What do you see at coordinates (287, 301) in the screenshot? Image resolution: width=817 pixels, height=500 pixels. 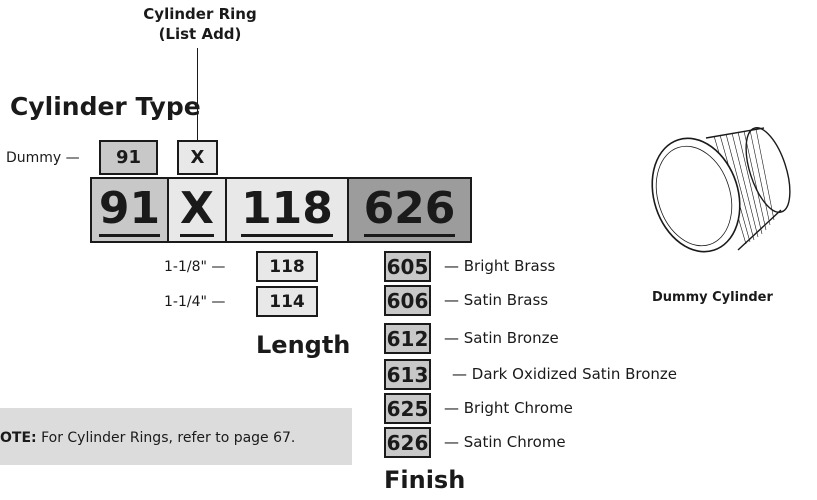 I see `length-option-code-2: 114` at bounding box center [287, 301].